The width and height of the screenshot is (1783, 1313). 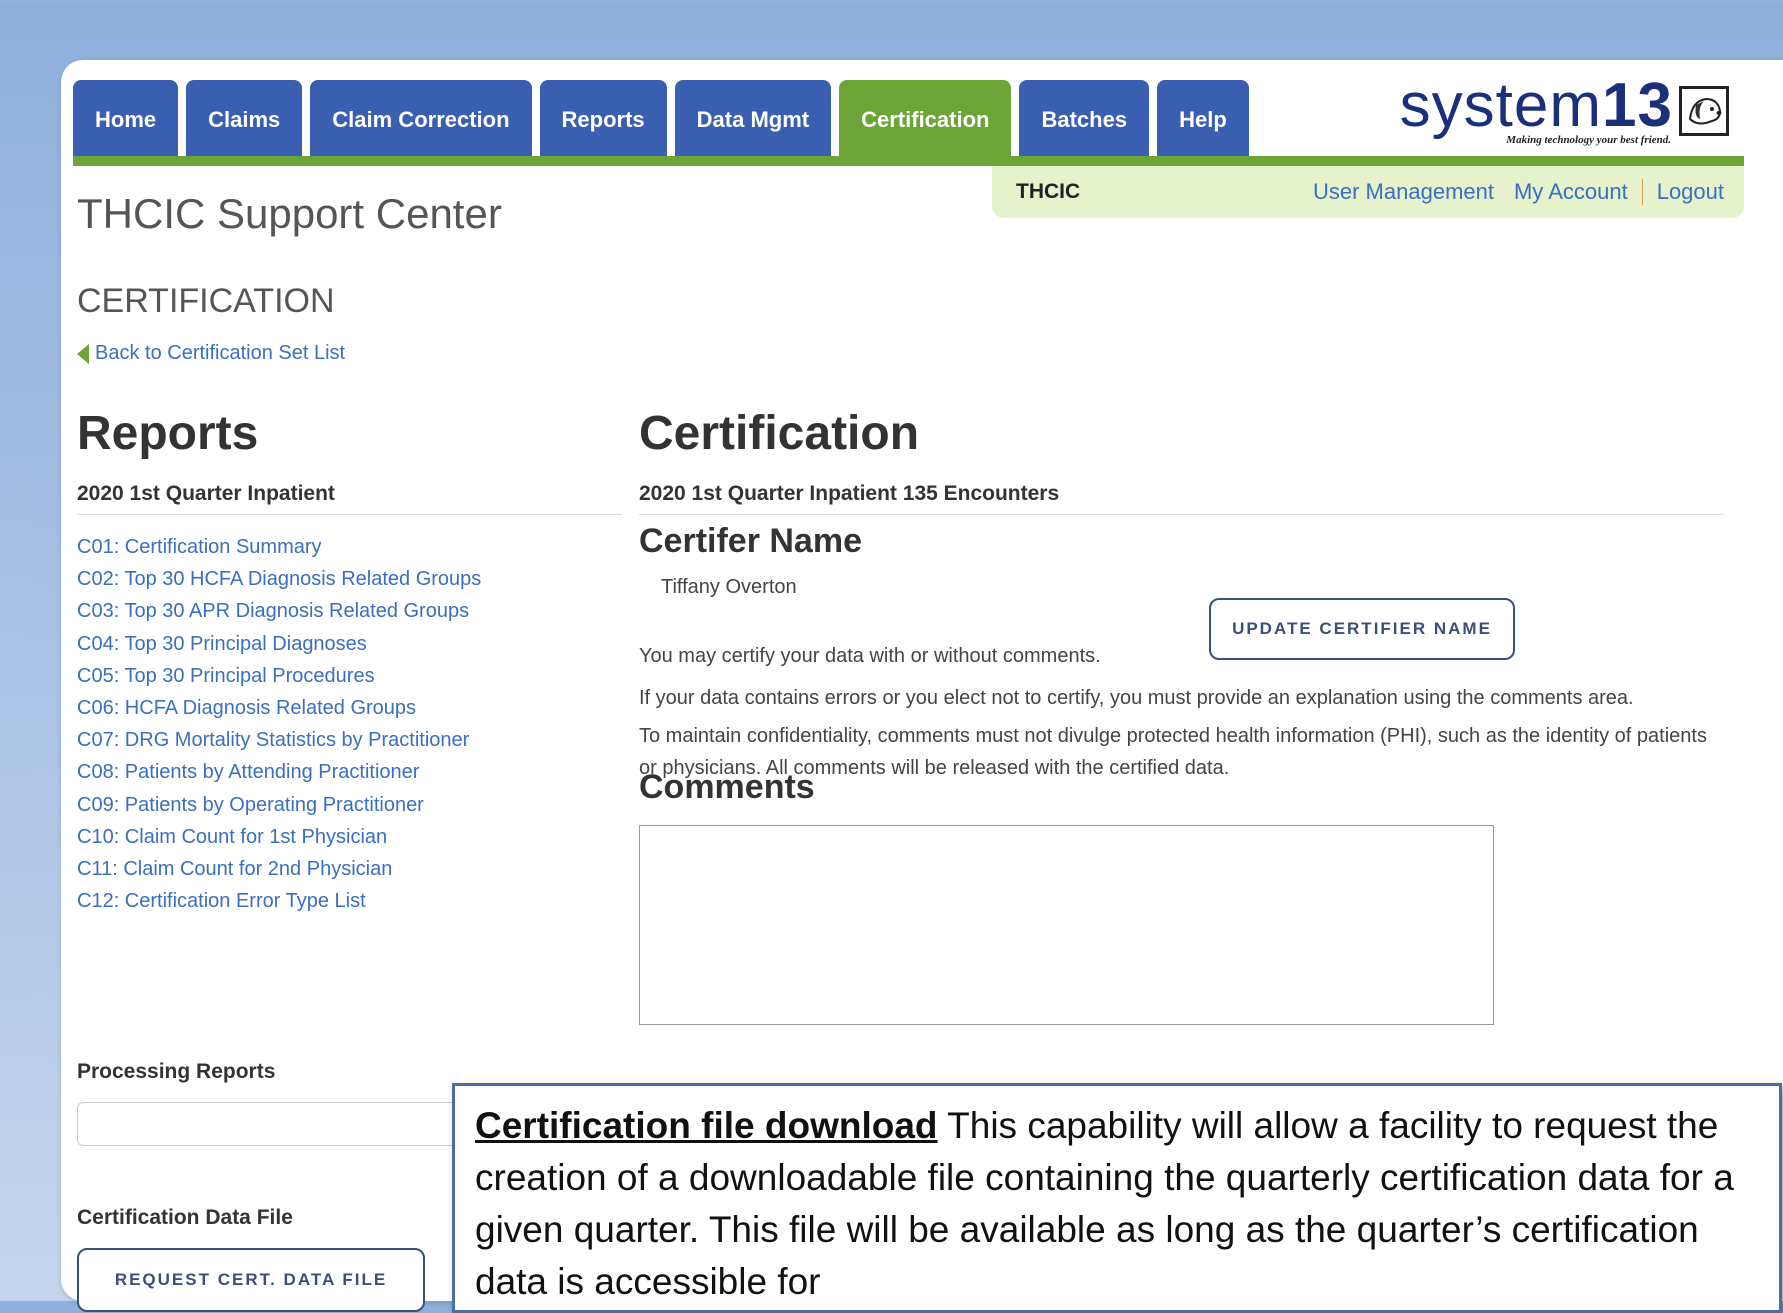 What do you see at coordinates (421, 120) in the screenshot?
I see `tab-claim-correction: Claim Correction` at bounding box center [421, 120].